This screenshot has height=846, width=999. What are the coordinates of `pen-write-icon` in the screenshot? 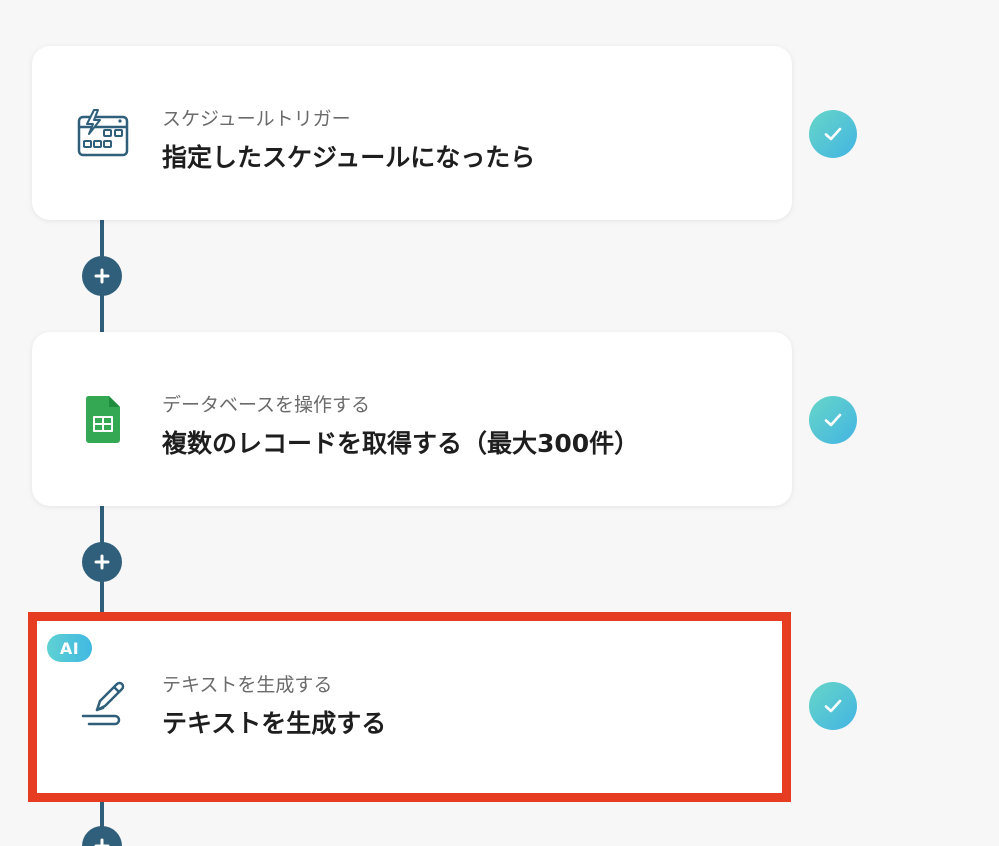 It's located at (103, 699).